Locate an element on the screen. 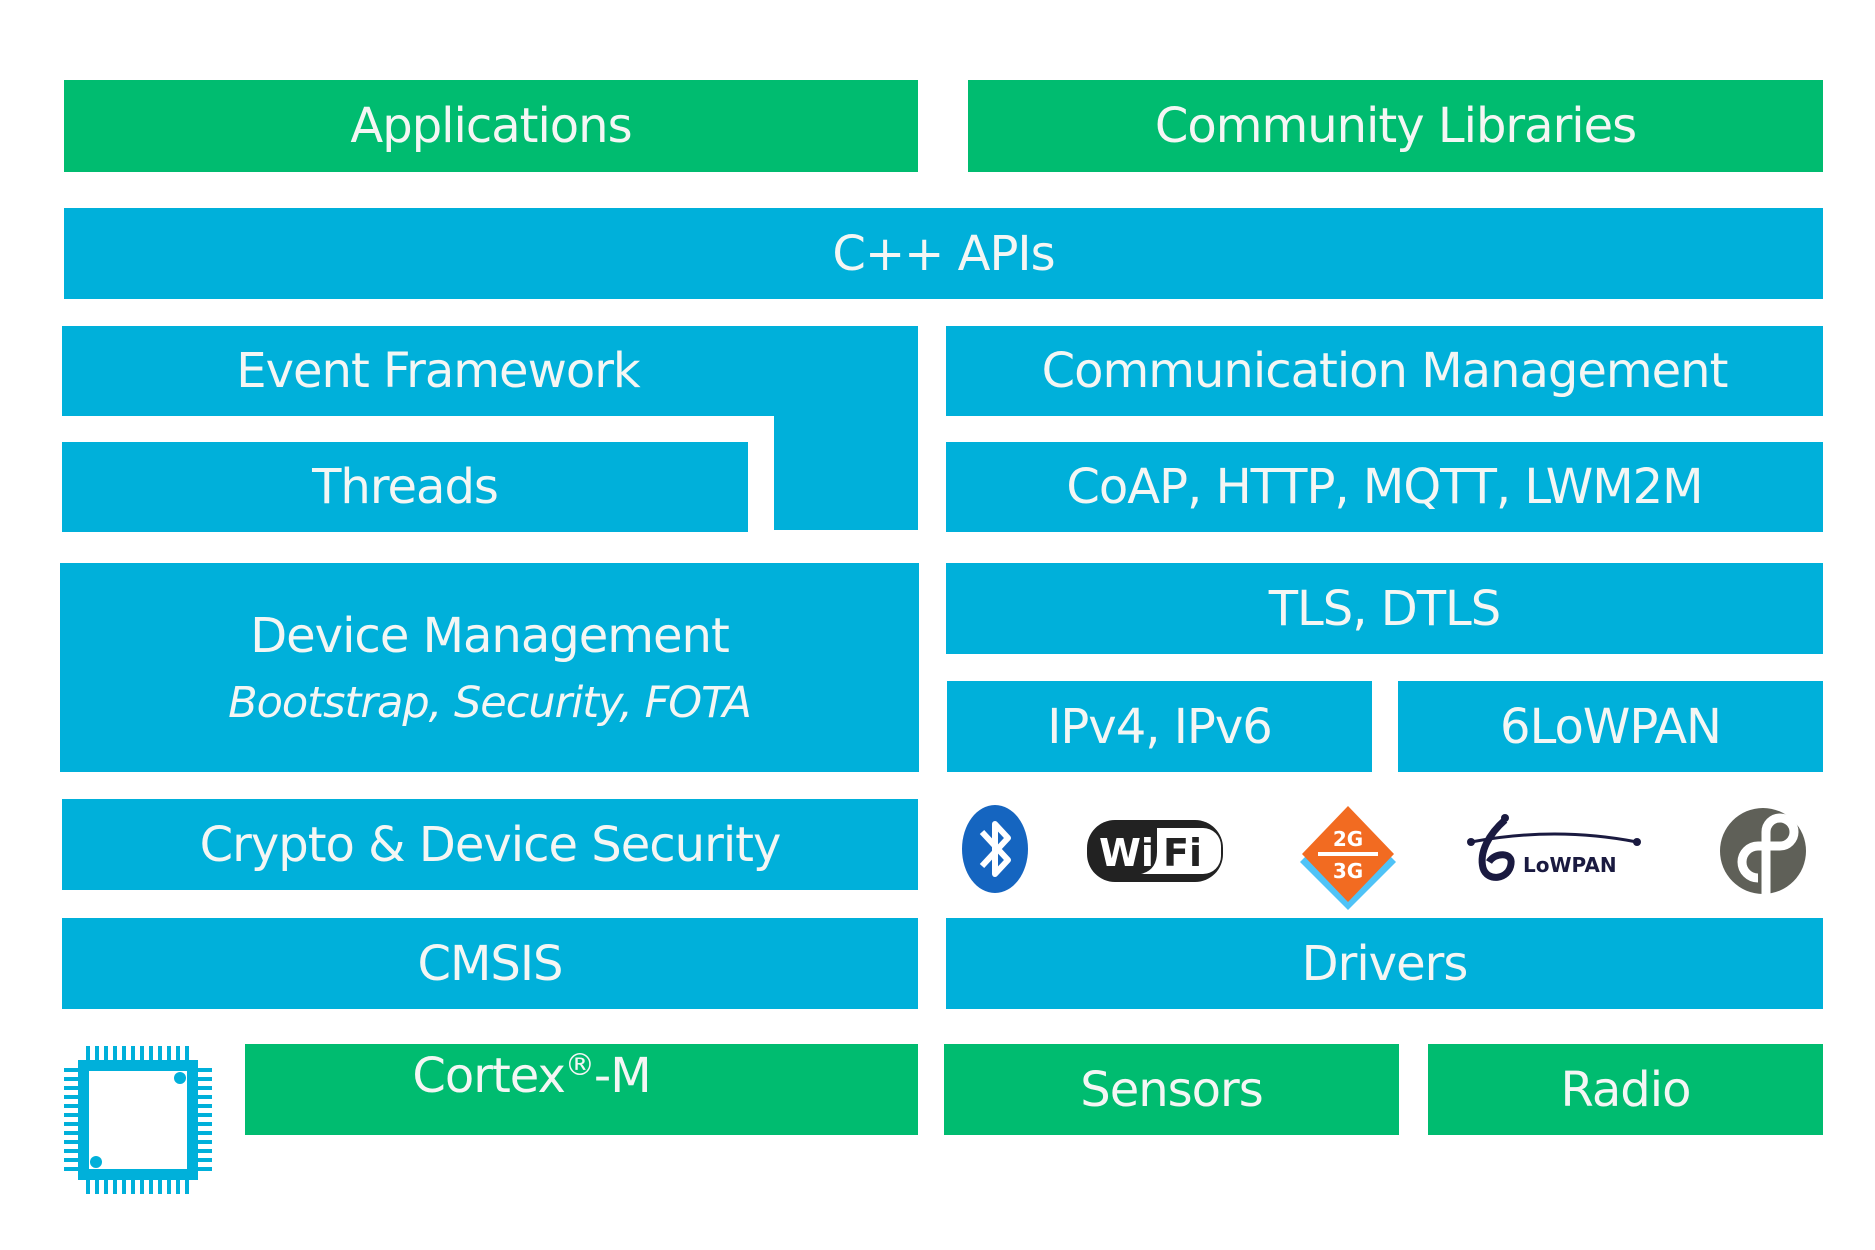 This screenshot has width=1875, height=1250. device-management-subtitle: Bootstrap, Security, FOTA is located at coordinates (490, 702).